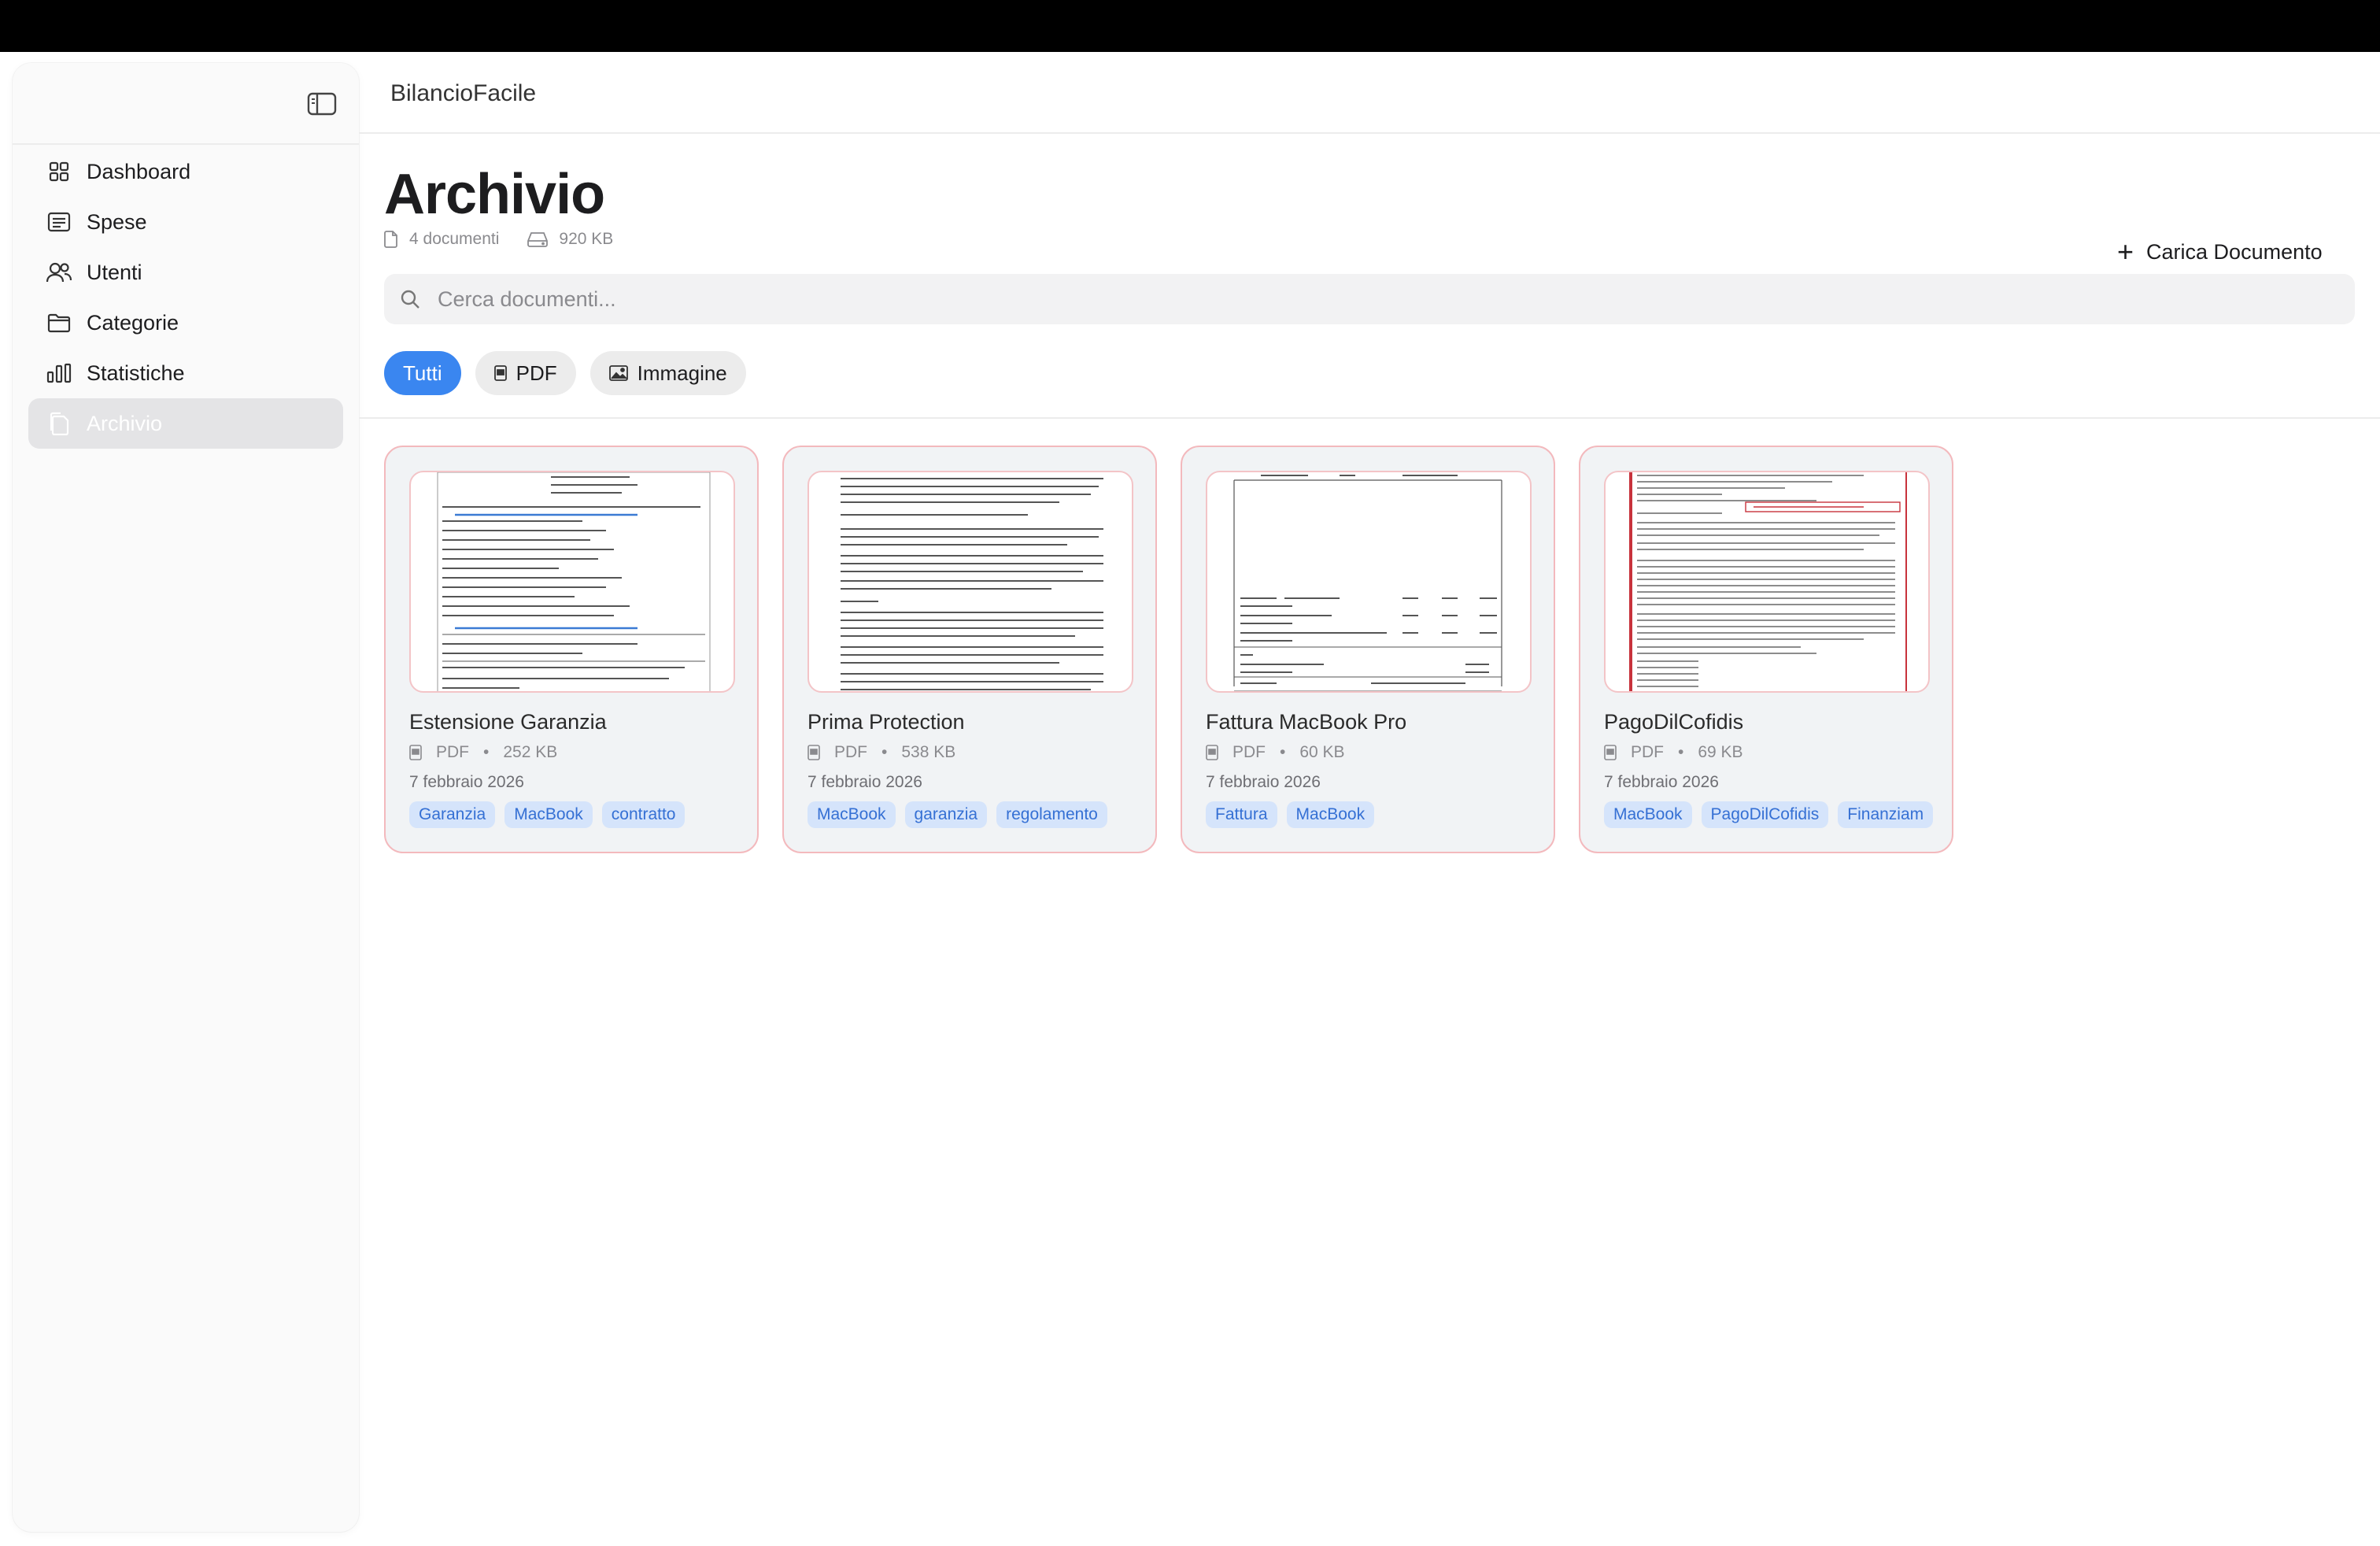  I want to click on document-tags: Garanzia MacBook contratto, so click(574, 815).